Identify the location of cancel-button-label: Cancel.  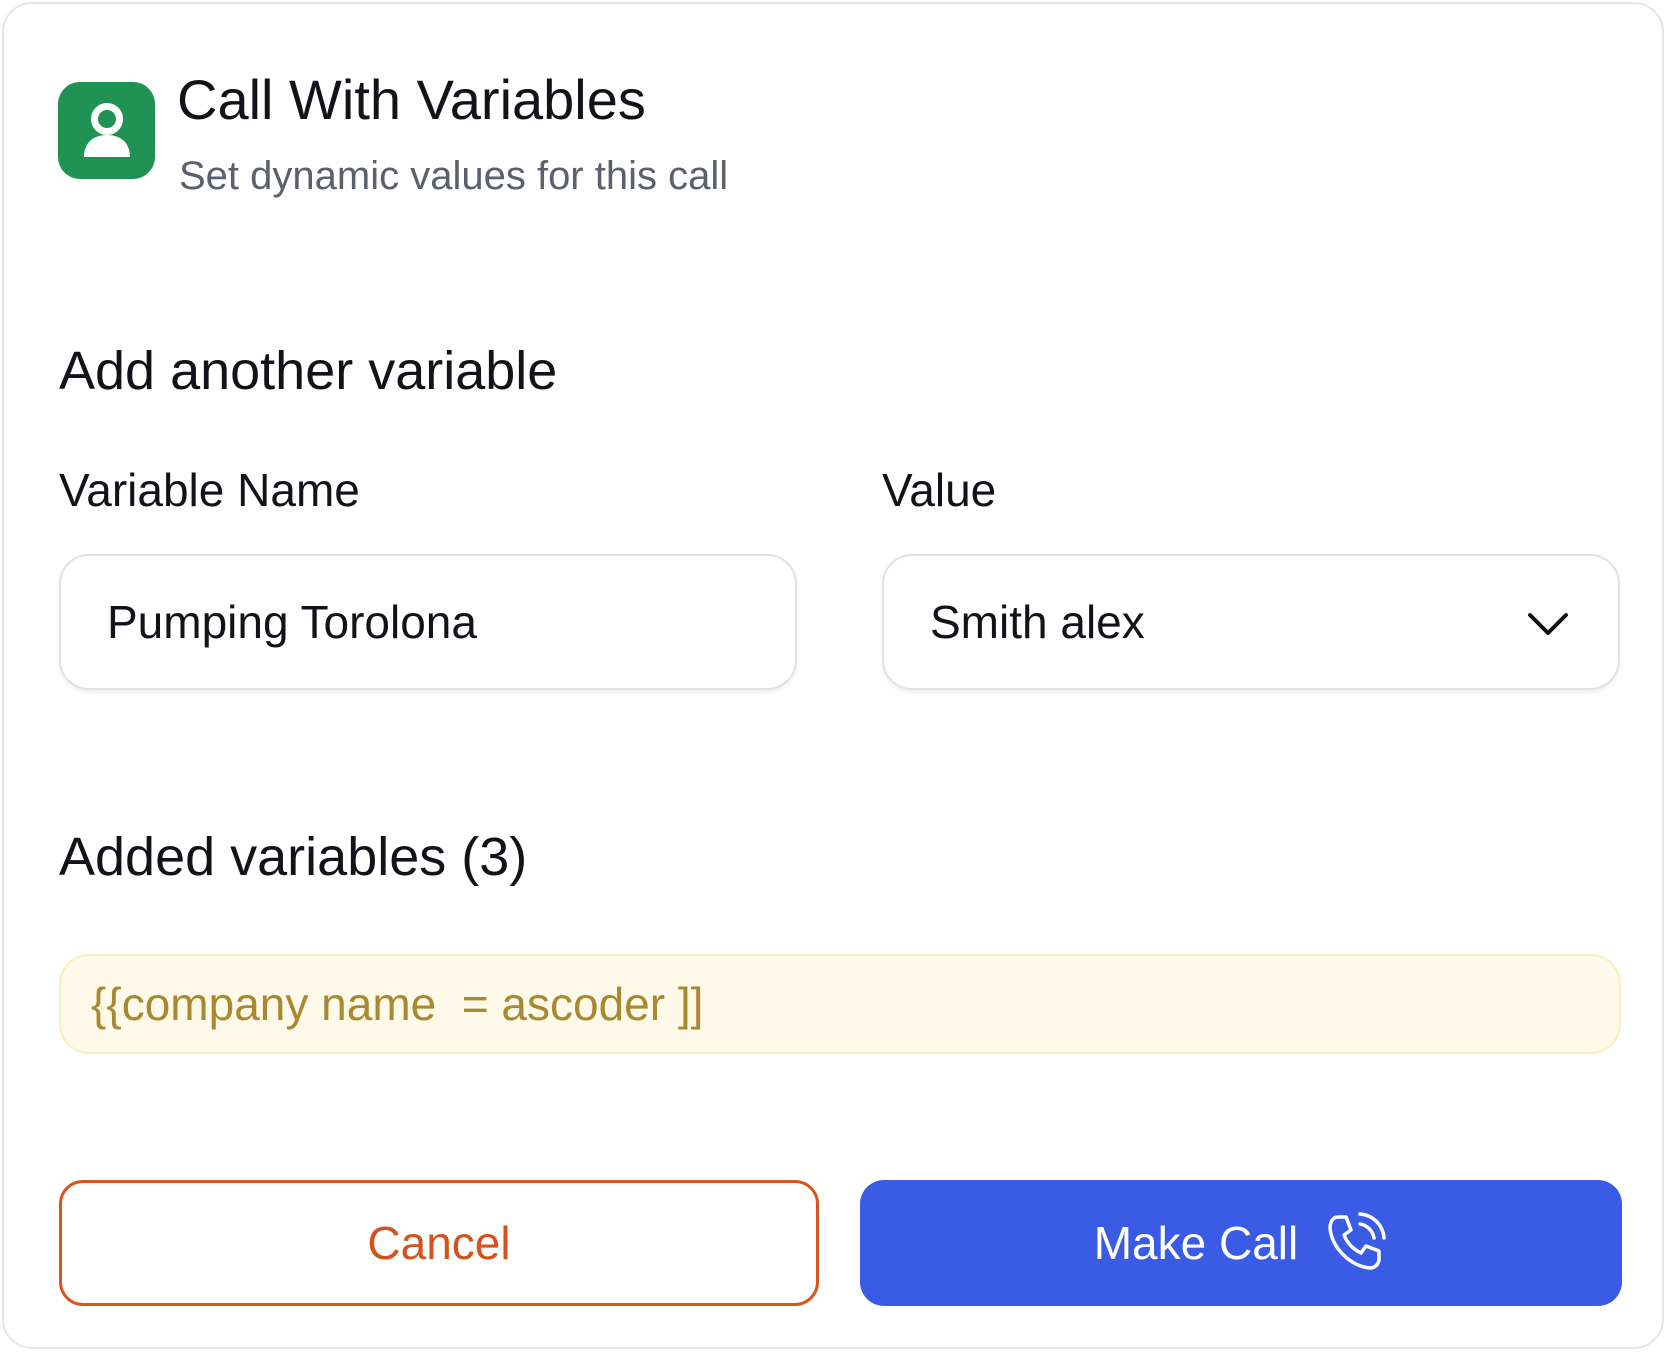
(439, 1243).